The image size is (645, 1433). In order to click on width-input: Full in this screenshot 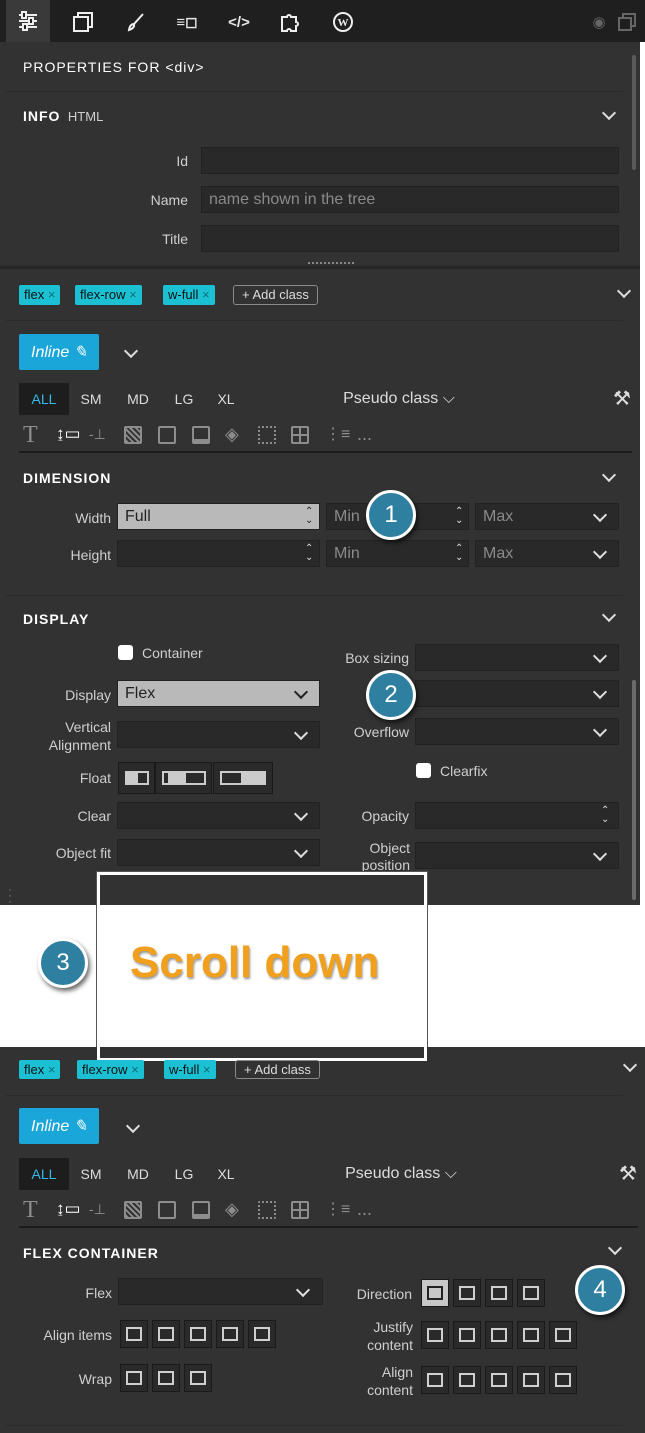, I will do `click(218, 516)`.